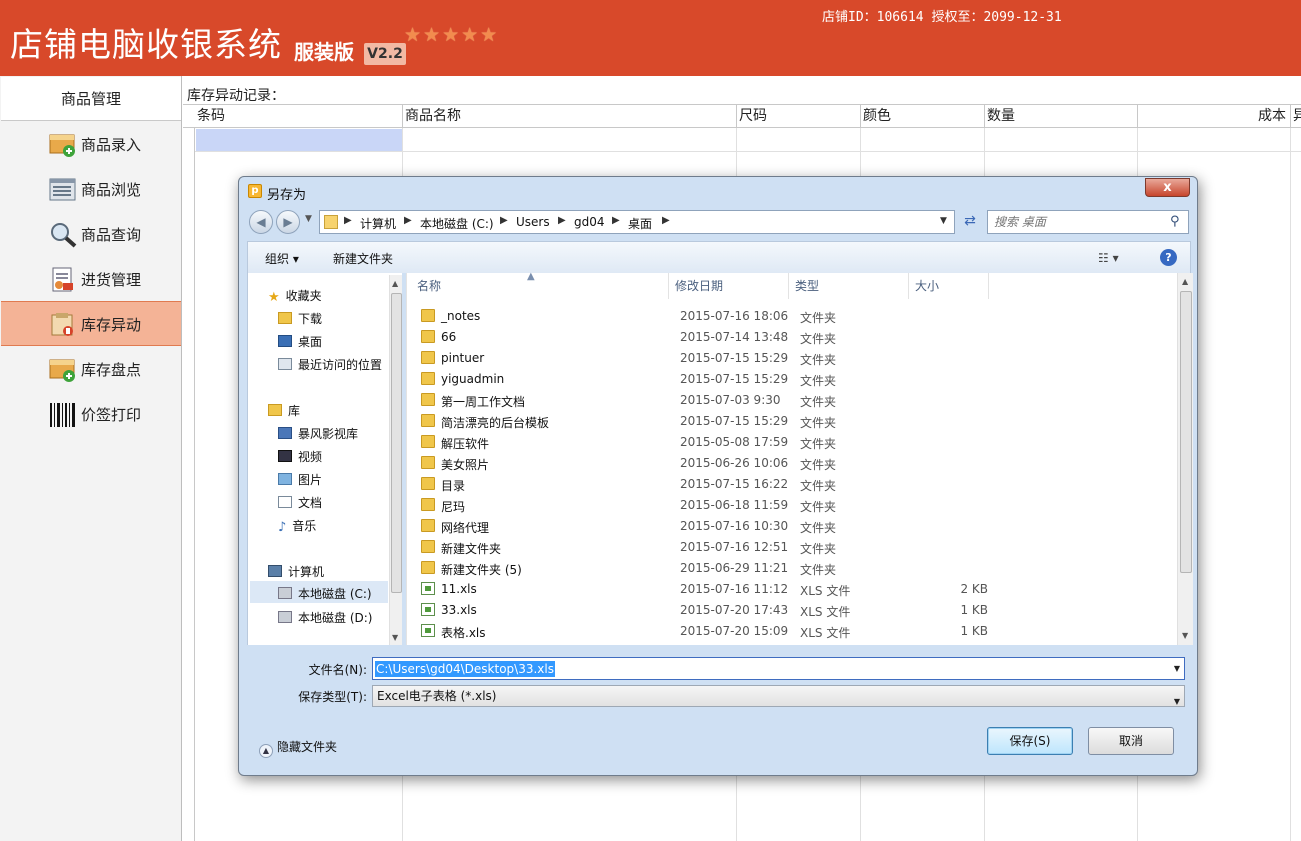  Describe the element at coordinates (1108, 258) in the screenshot. I see `view-options-icon: ☷ ▾` at that location.